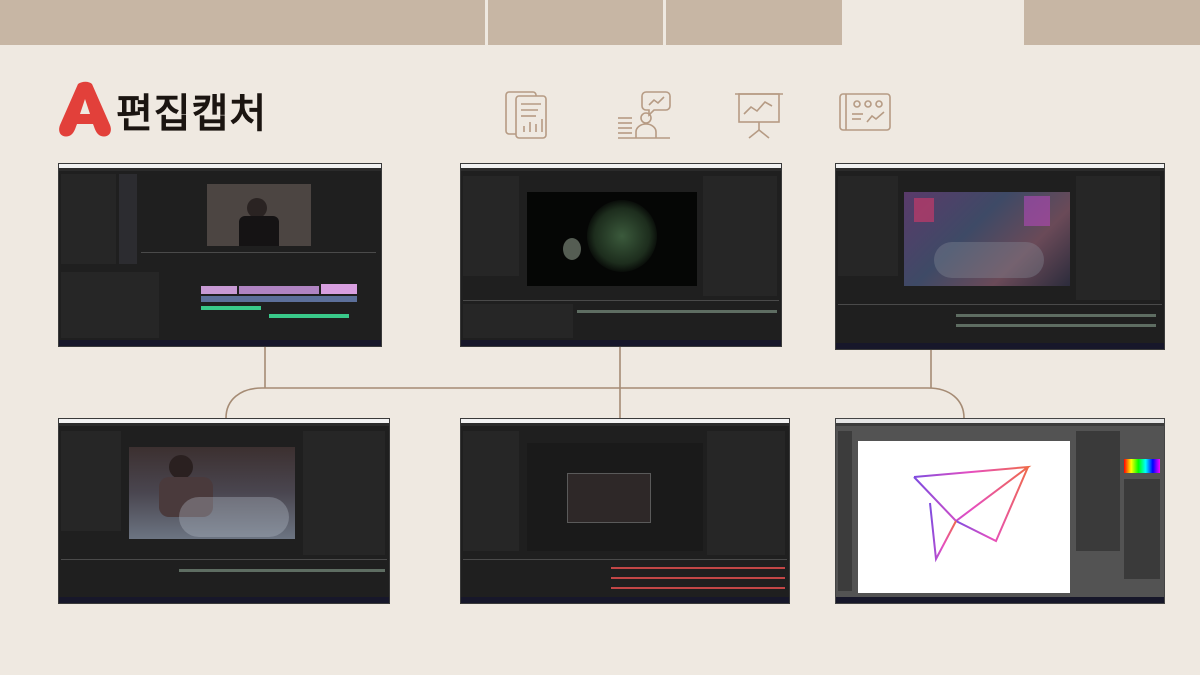 This screenshot has width=1200, height=675. What do you see at coordinates (224, 511) in the screenshot?
I see `screenshot-after-effects-smoke` at bounding box center [224, 511].